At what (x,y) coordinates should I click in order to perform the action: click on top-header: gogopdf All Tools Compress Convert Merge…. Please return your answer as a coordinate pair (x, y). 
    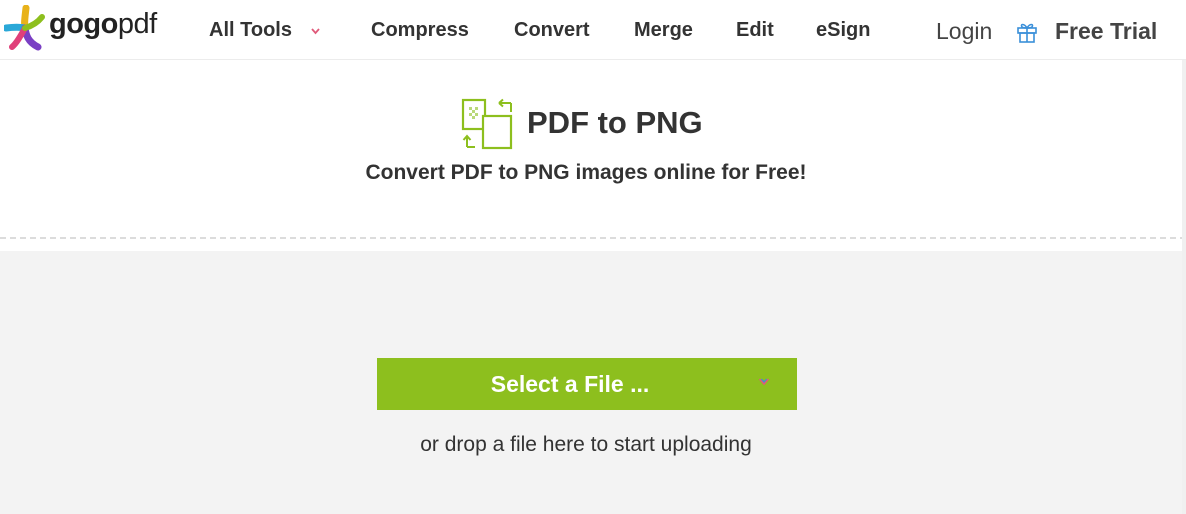
    Looking at the image, I should click on (593, 30).